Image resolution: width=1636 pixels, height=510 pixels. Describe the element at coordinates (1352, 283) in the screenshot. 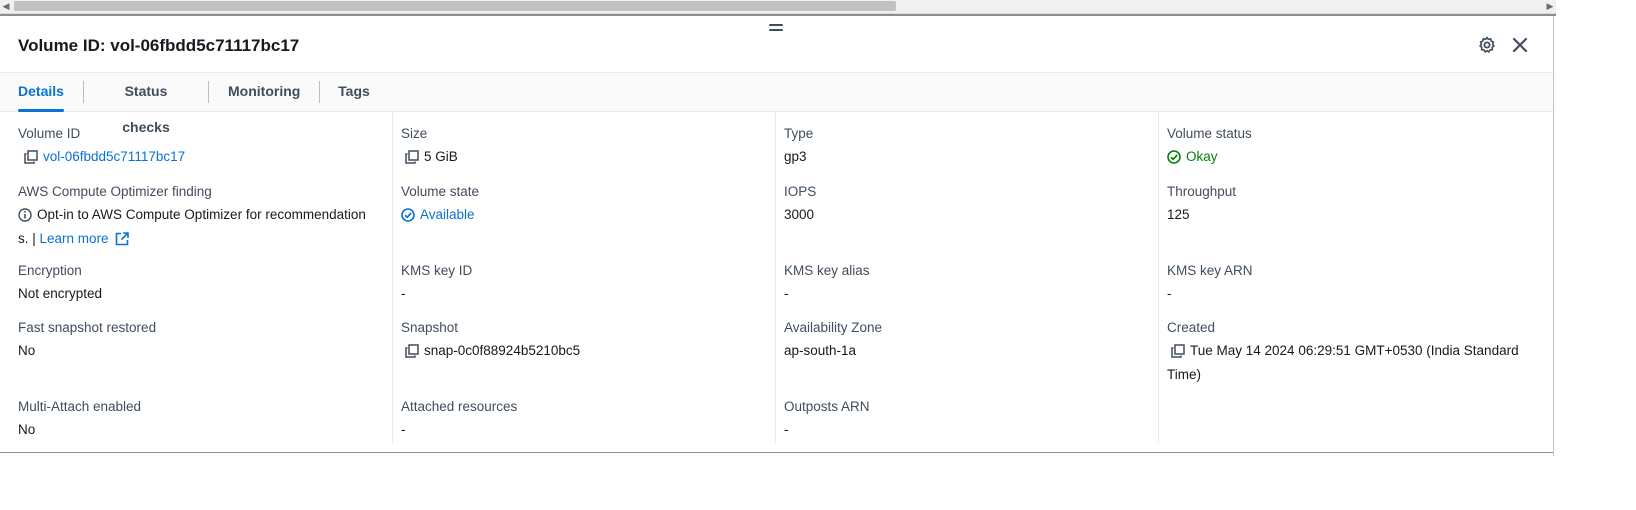

I see `field-kms-key-arn: KMS key ARN -` at that location.